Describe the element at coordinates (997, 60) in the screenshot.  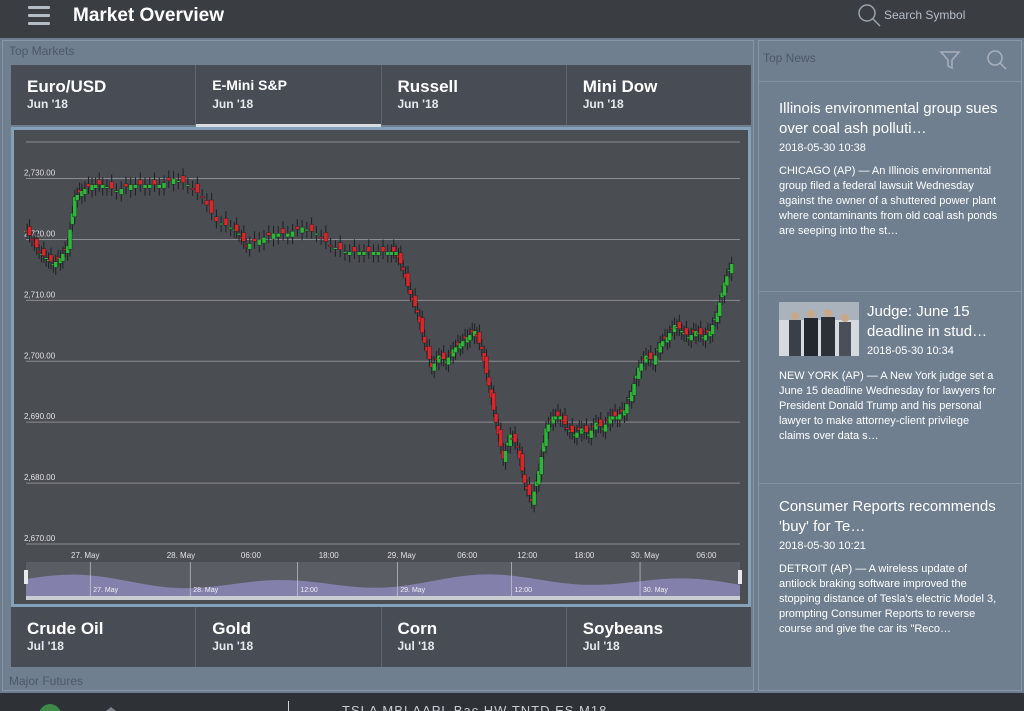
I see `news-search-icon` at that location.